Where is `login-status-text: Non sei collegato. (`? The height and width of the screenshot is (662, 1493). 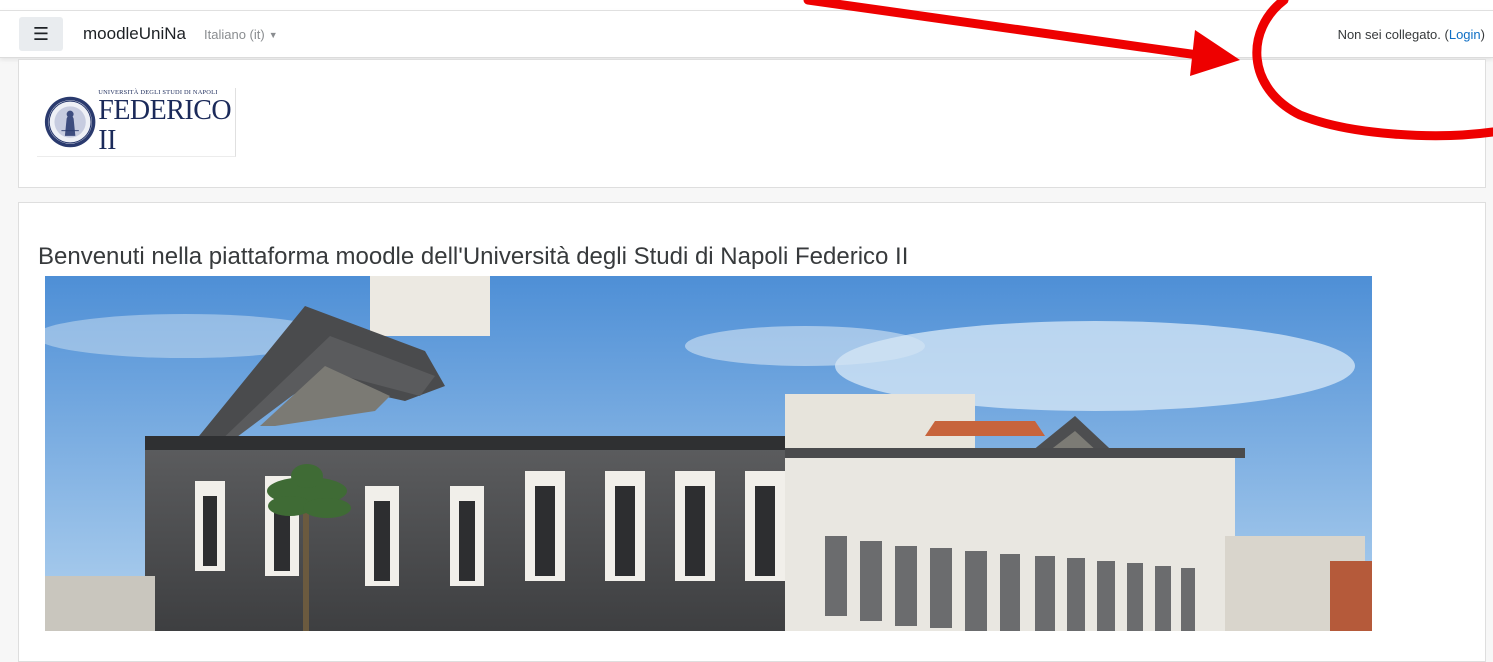
login-status-text: Non sei collegato. ( is located at coordinates (1393, 34).